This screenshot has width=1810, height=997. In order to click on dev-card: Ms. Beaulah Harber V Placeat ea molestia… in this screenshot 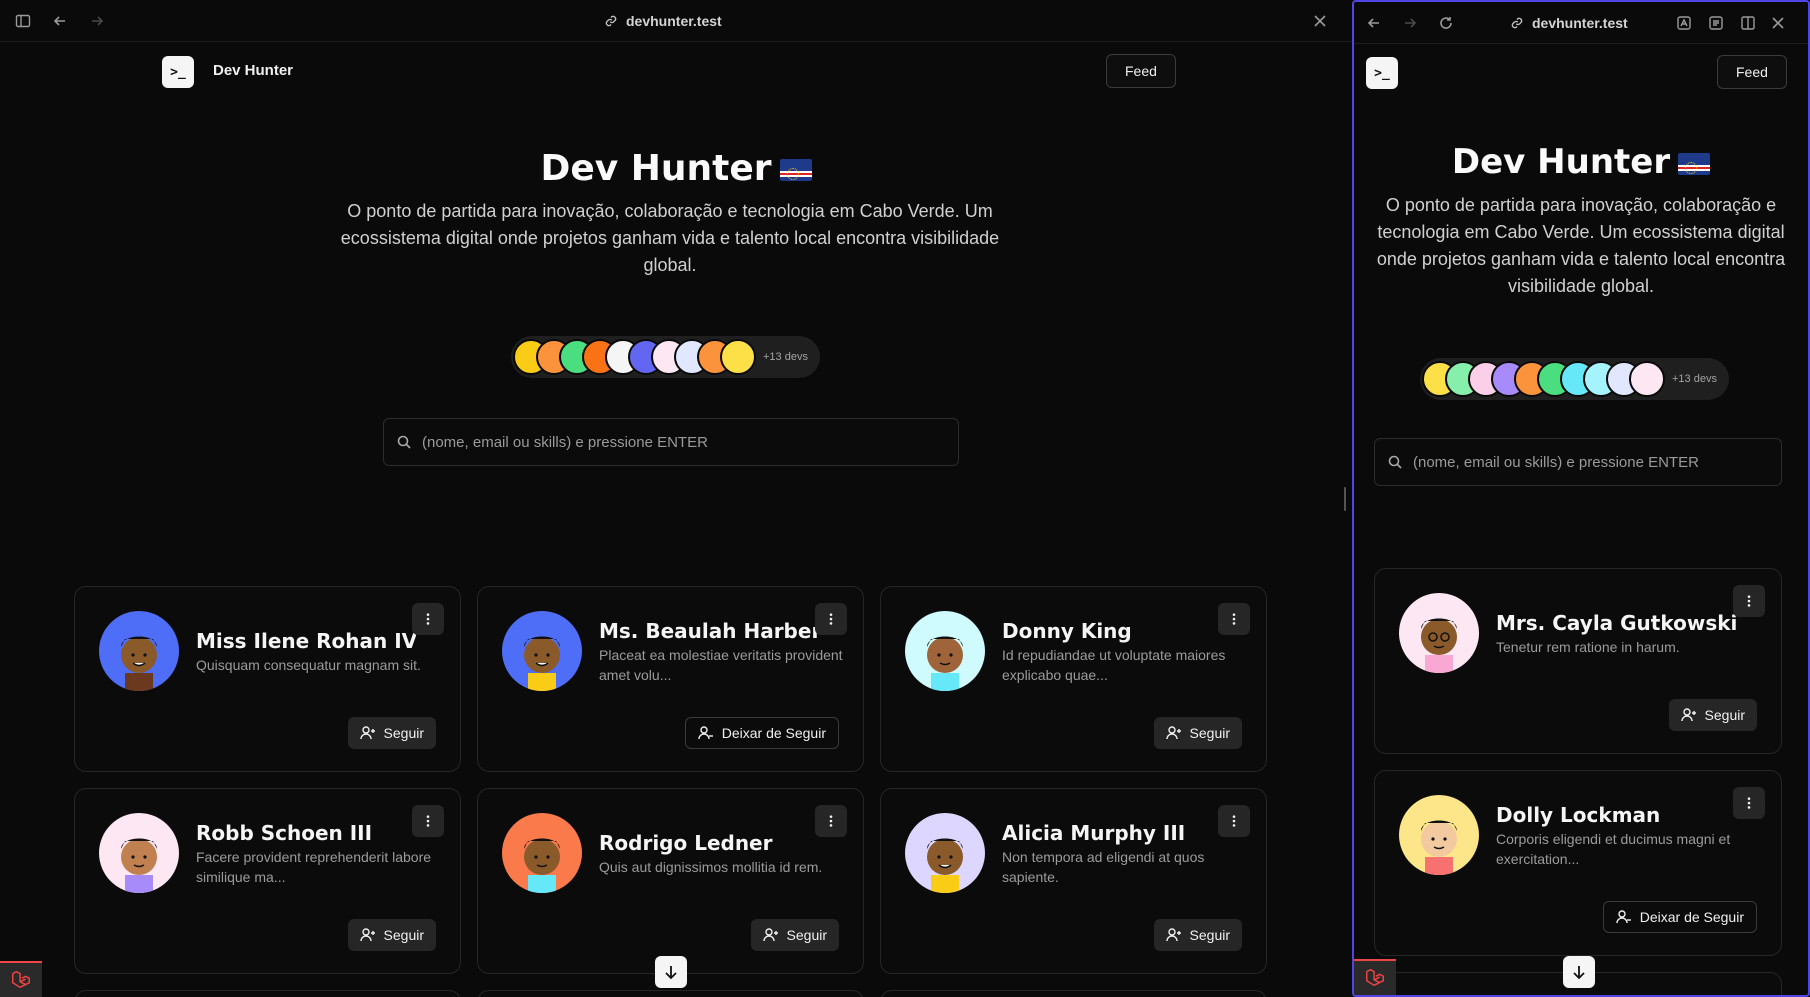, I will do `click(670, 679)`.